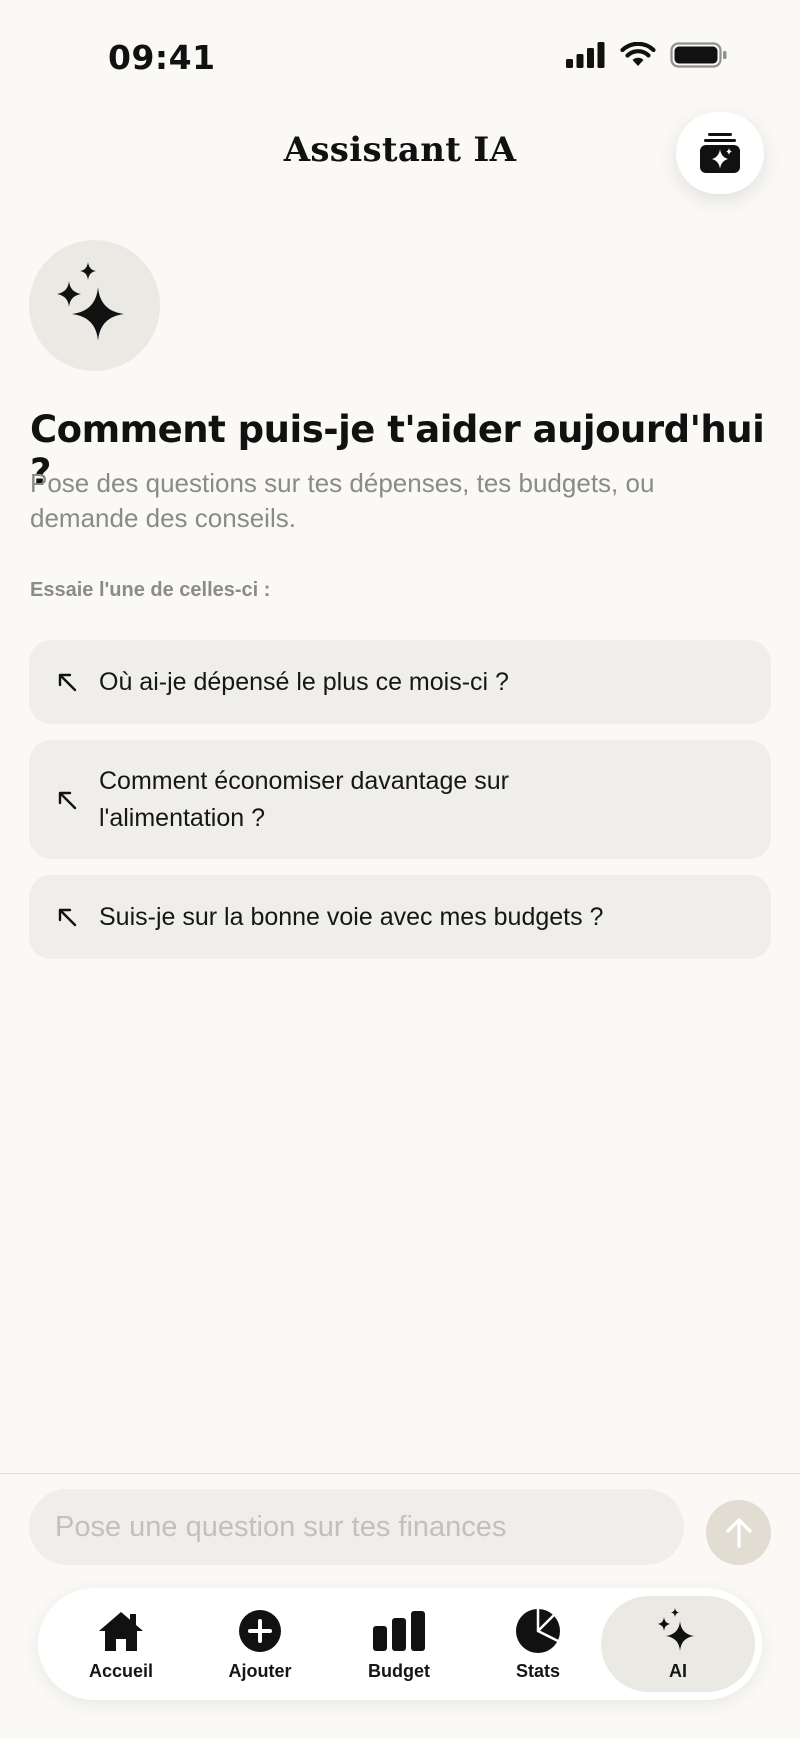  I want to click on pie-chart-icon, so click(538, 1630).